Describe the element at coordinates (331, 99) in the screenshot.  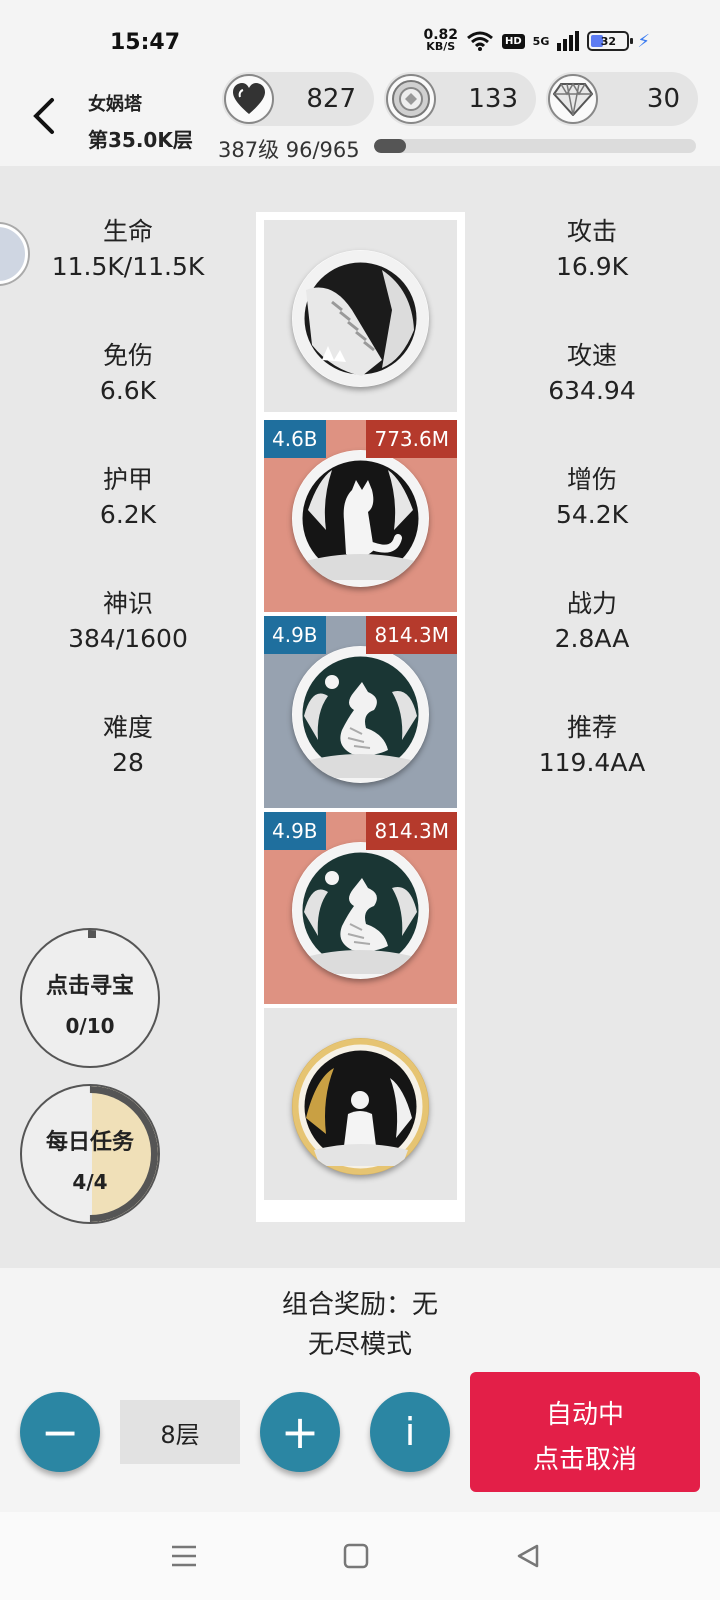
I see `heart-count: 827` at that location.